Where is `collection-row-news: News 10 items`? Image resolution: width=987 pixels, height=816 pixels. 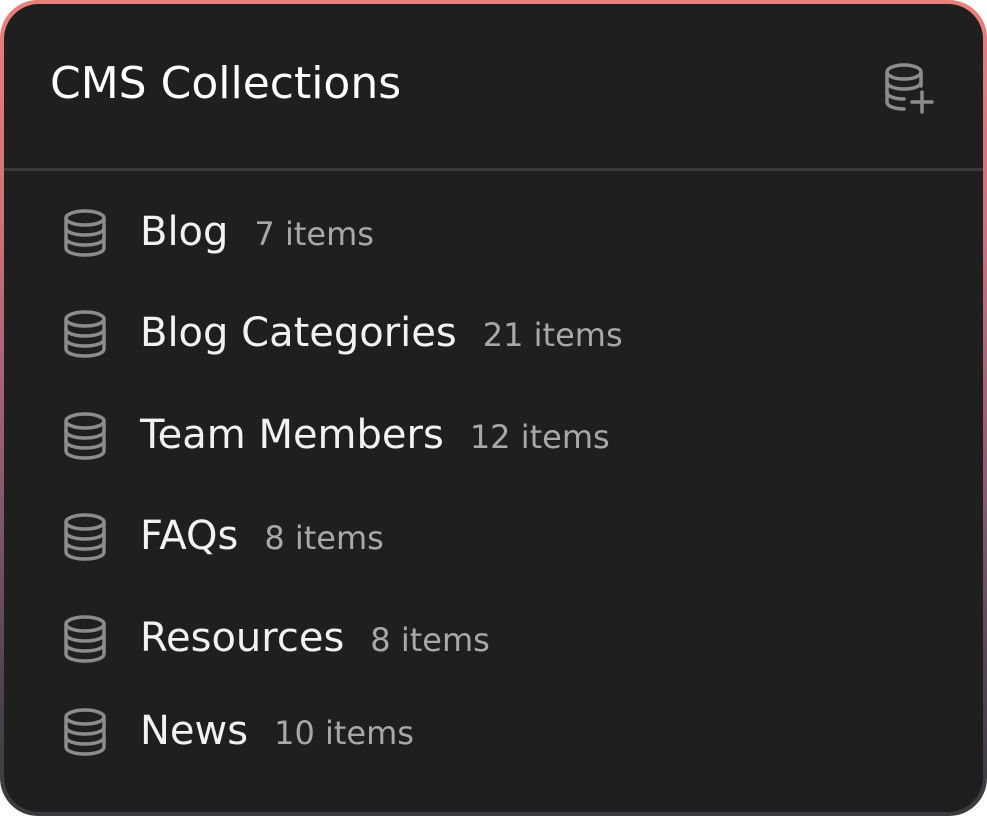
collection-row-news: News 10 items is located at coordinates (493, 729).